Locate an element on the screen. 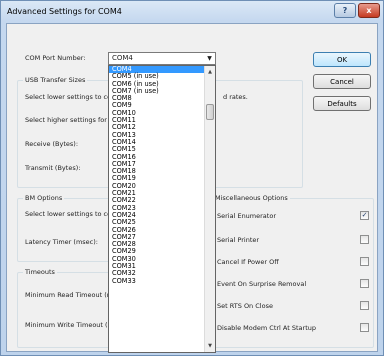 This screenshot has width=384, height=356. bm-options-title: BM Options is located at coordinates (44, 198).